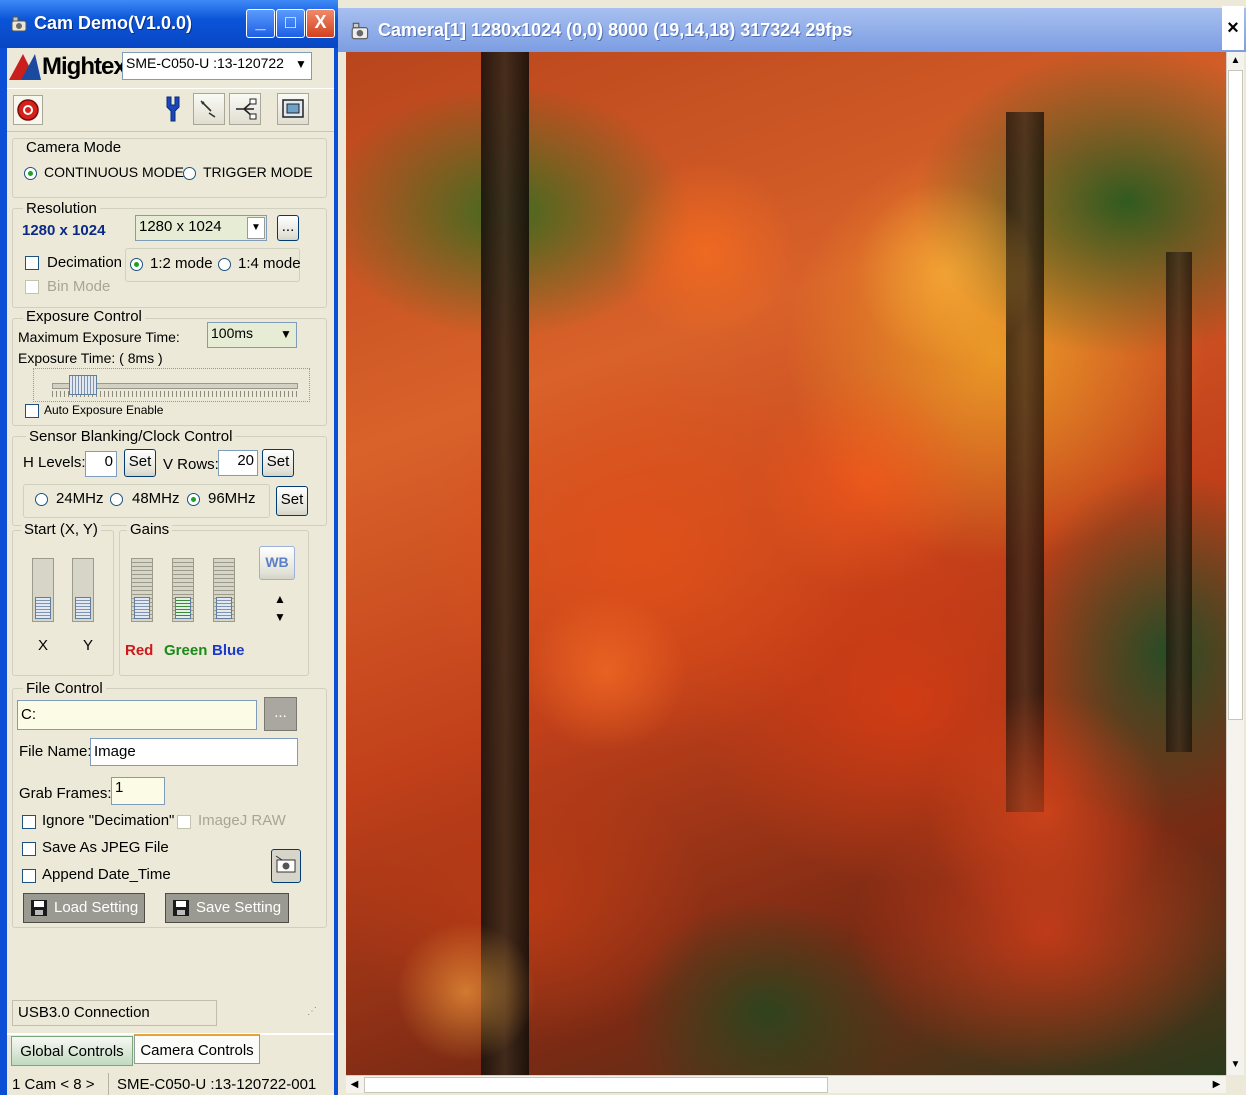 The height and width of the screenshot is (1095, 1246). I want to click on h-levels-input: 0, so click(101, 464).